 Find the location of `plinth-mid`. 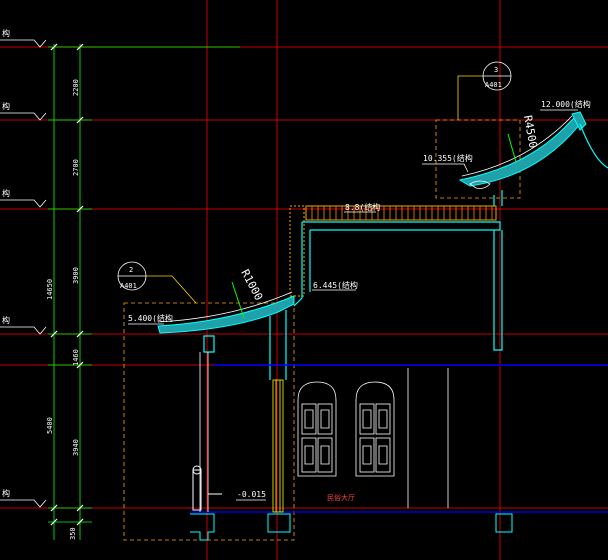

plinth-mid is located at coordinates (279, 523).